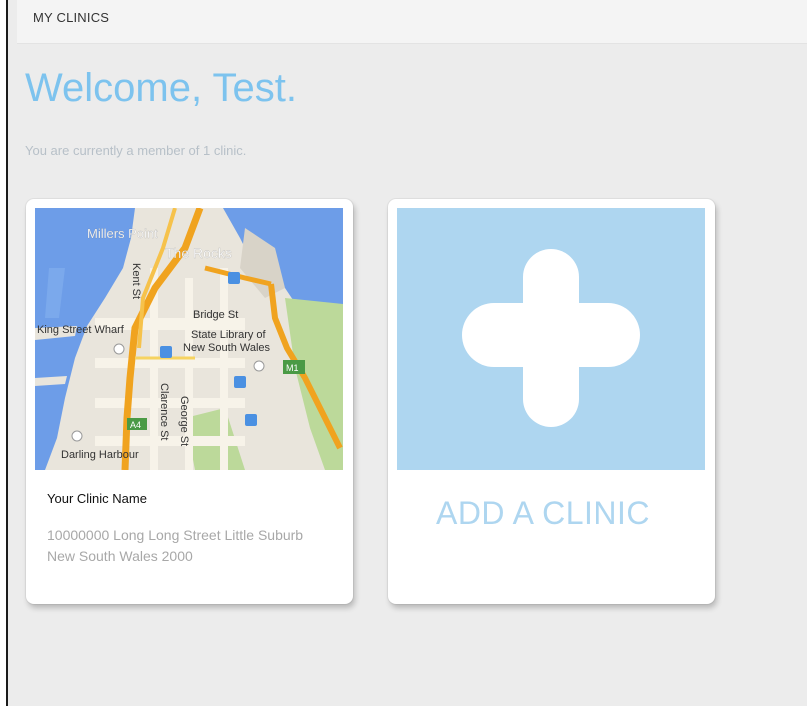 The height and width of the screenshot is (706, 807). I want to click on map-label: New South Wales, so click(227, 348).